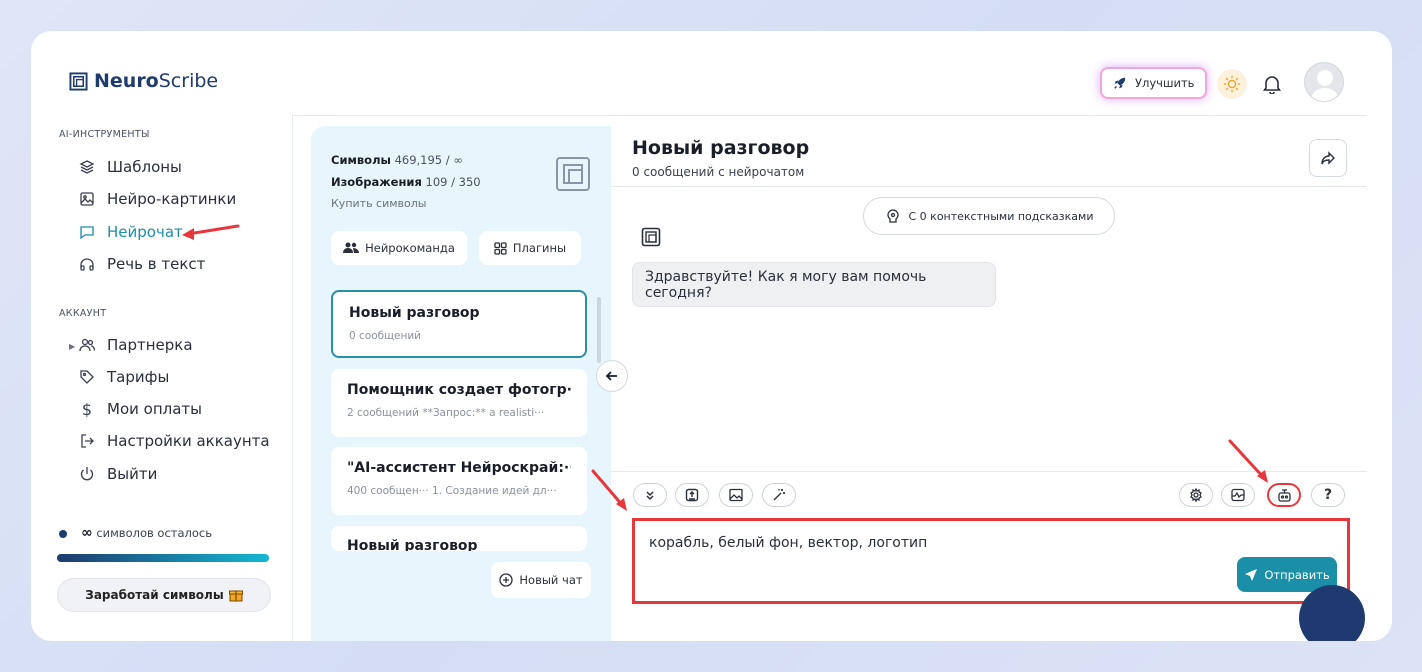 This screenshot has width=1422, height=672. Describe the element at coordinates (989, 186) in the screenshot. I see `conversation-divider` at that location.